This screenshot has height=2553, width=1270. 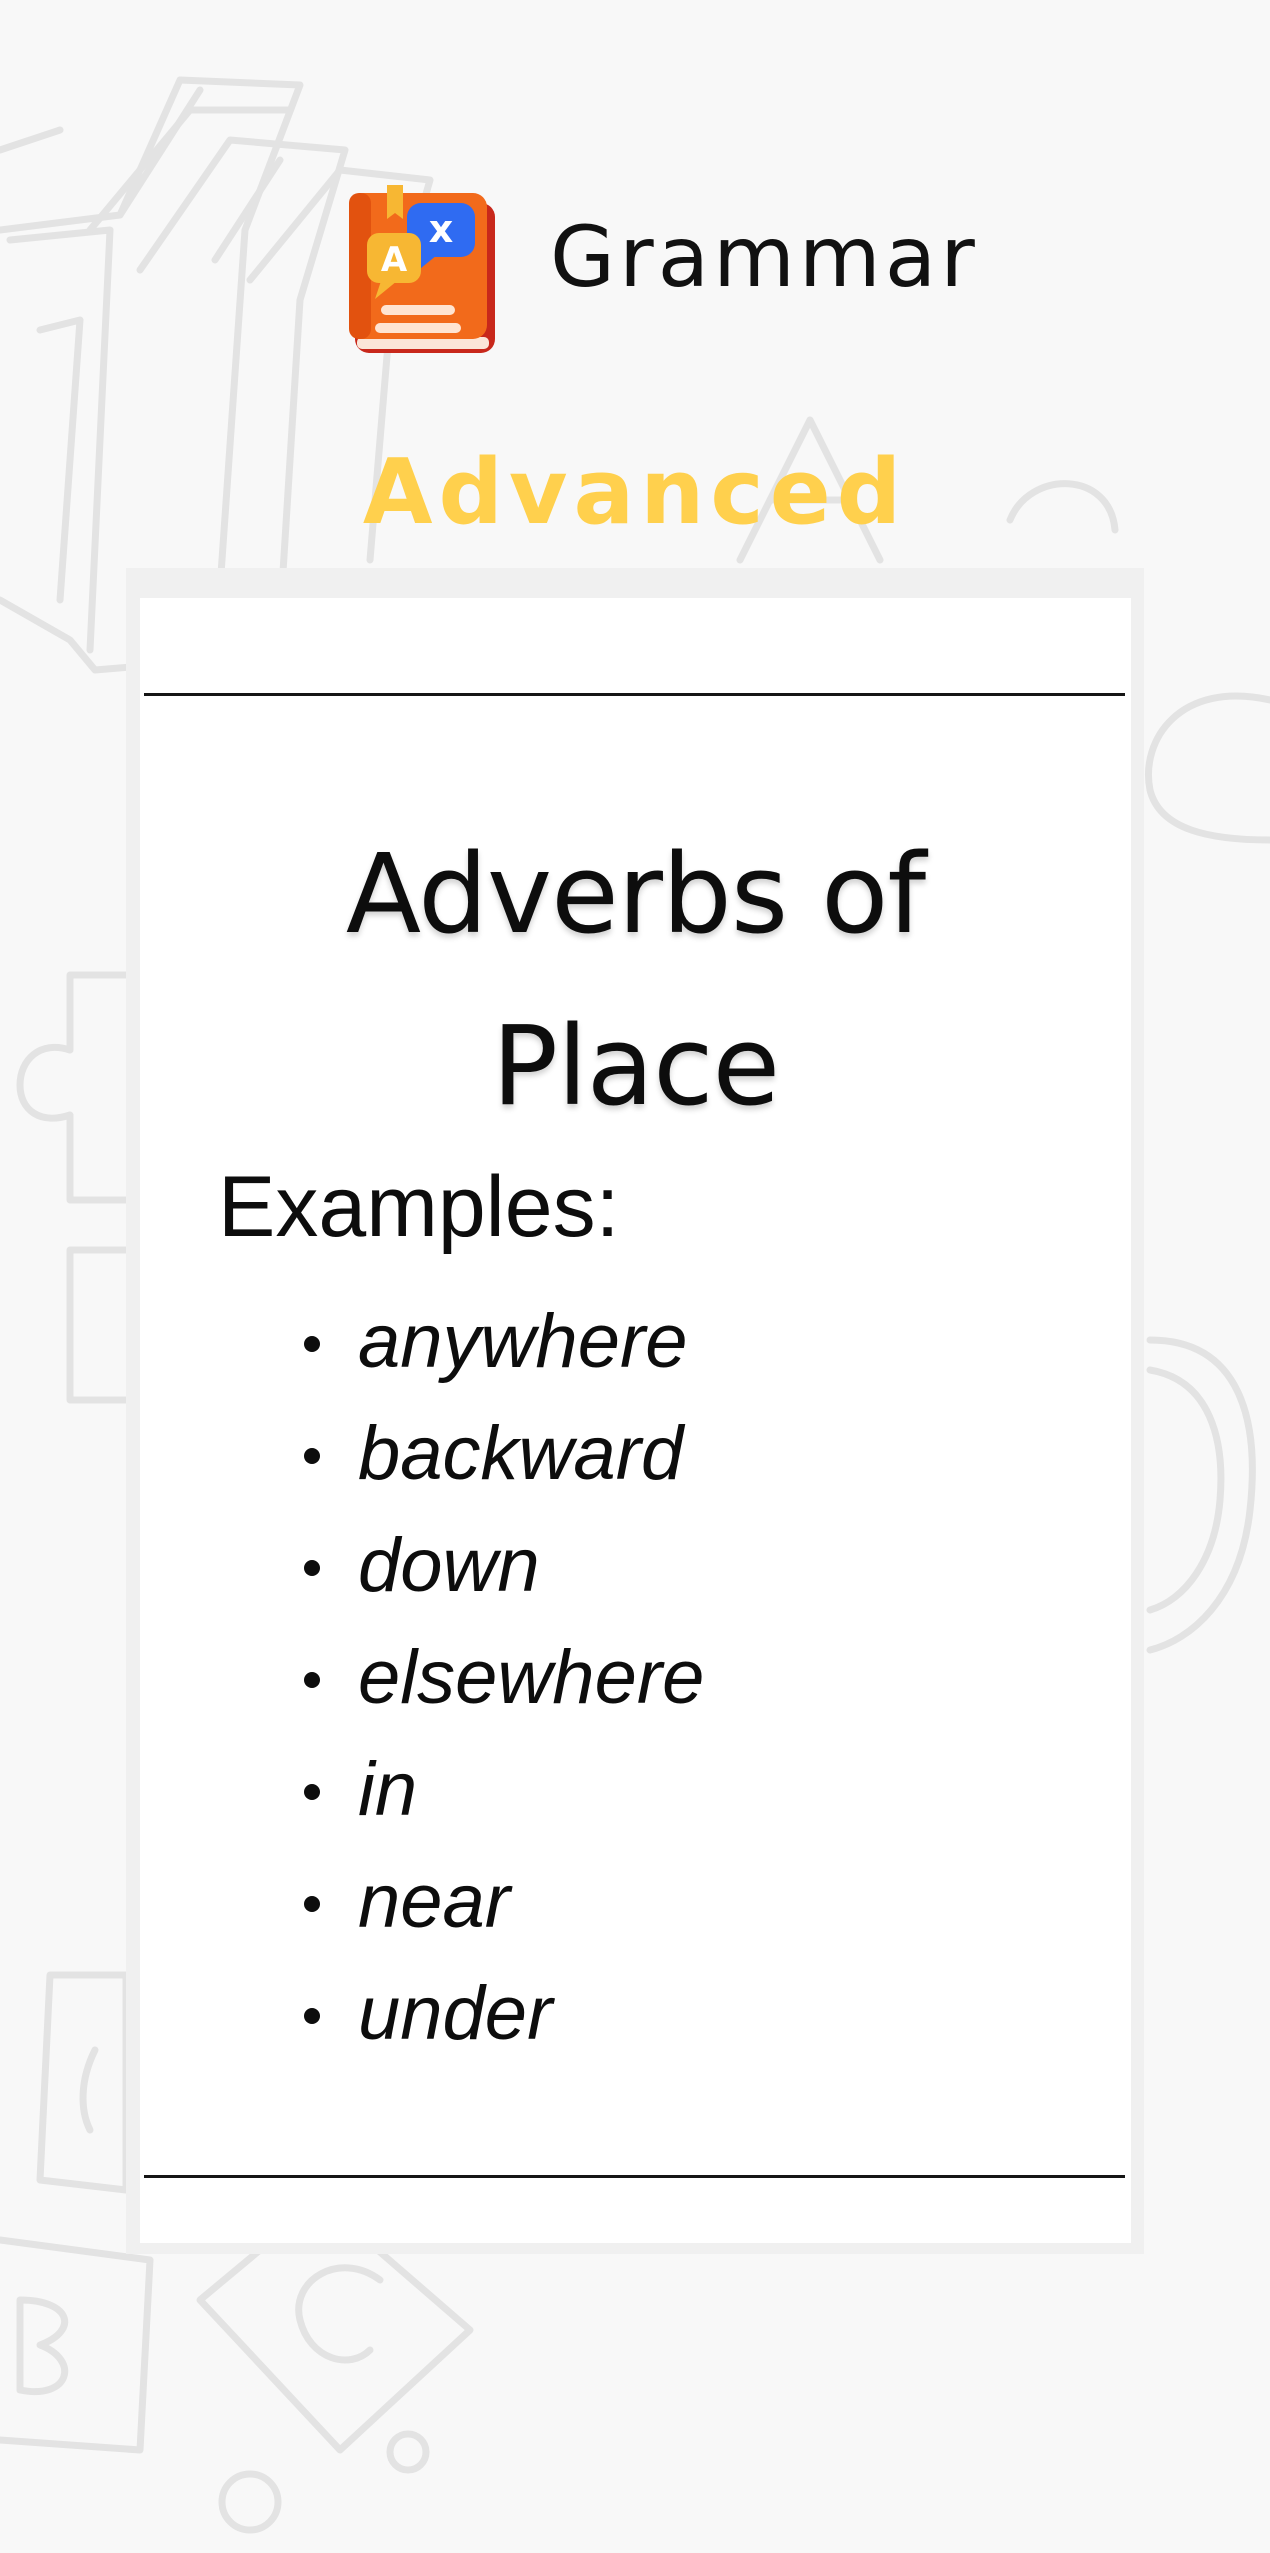 I want to click on puzzle-doodle, so click(x=73, y=1187).